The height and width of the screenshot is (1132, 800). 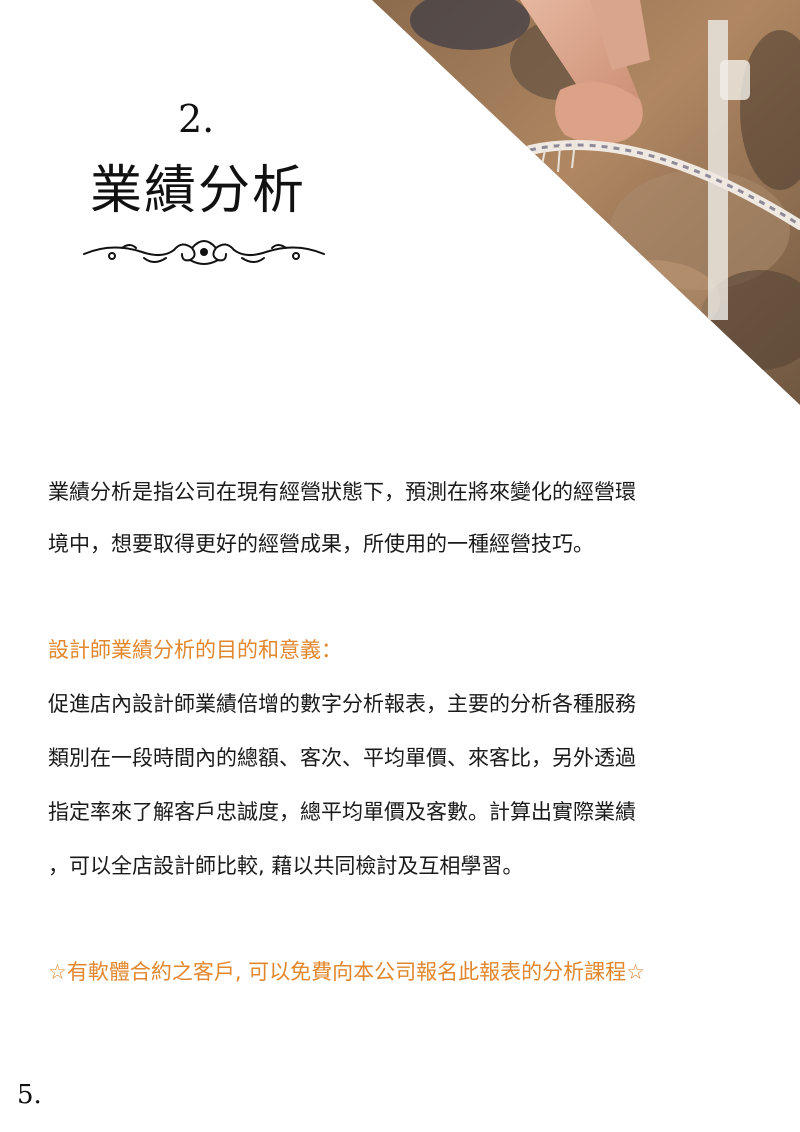 What do you see at coordinates (29, 1095) in the screenshot?
I see `page-number: 5.` at bounding box center [29, 1095].